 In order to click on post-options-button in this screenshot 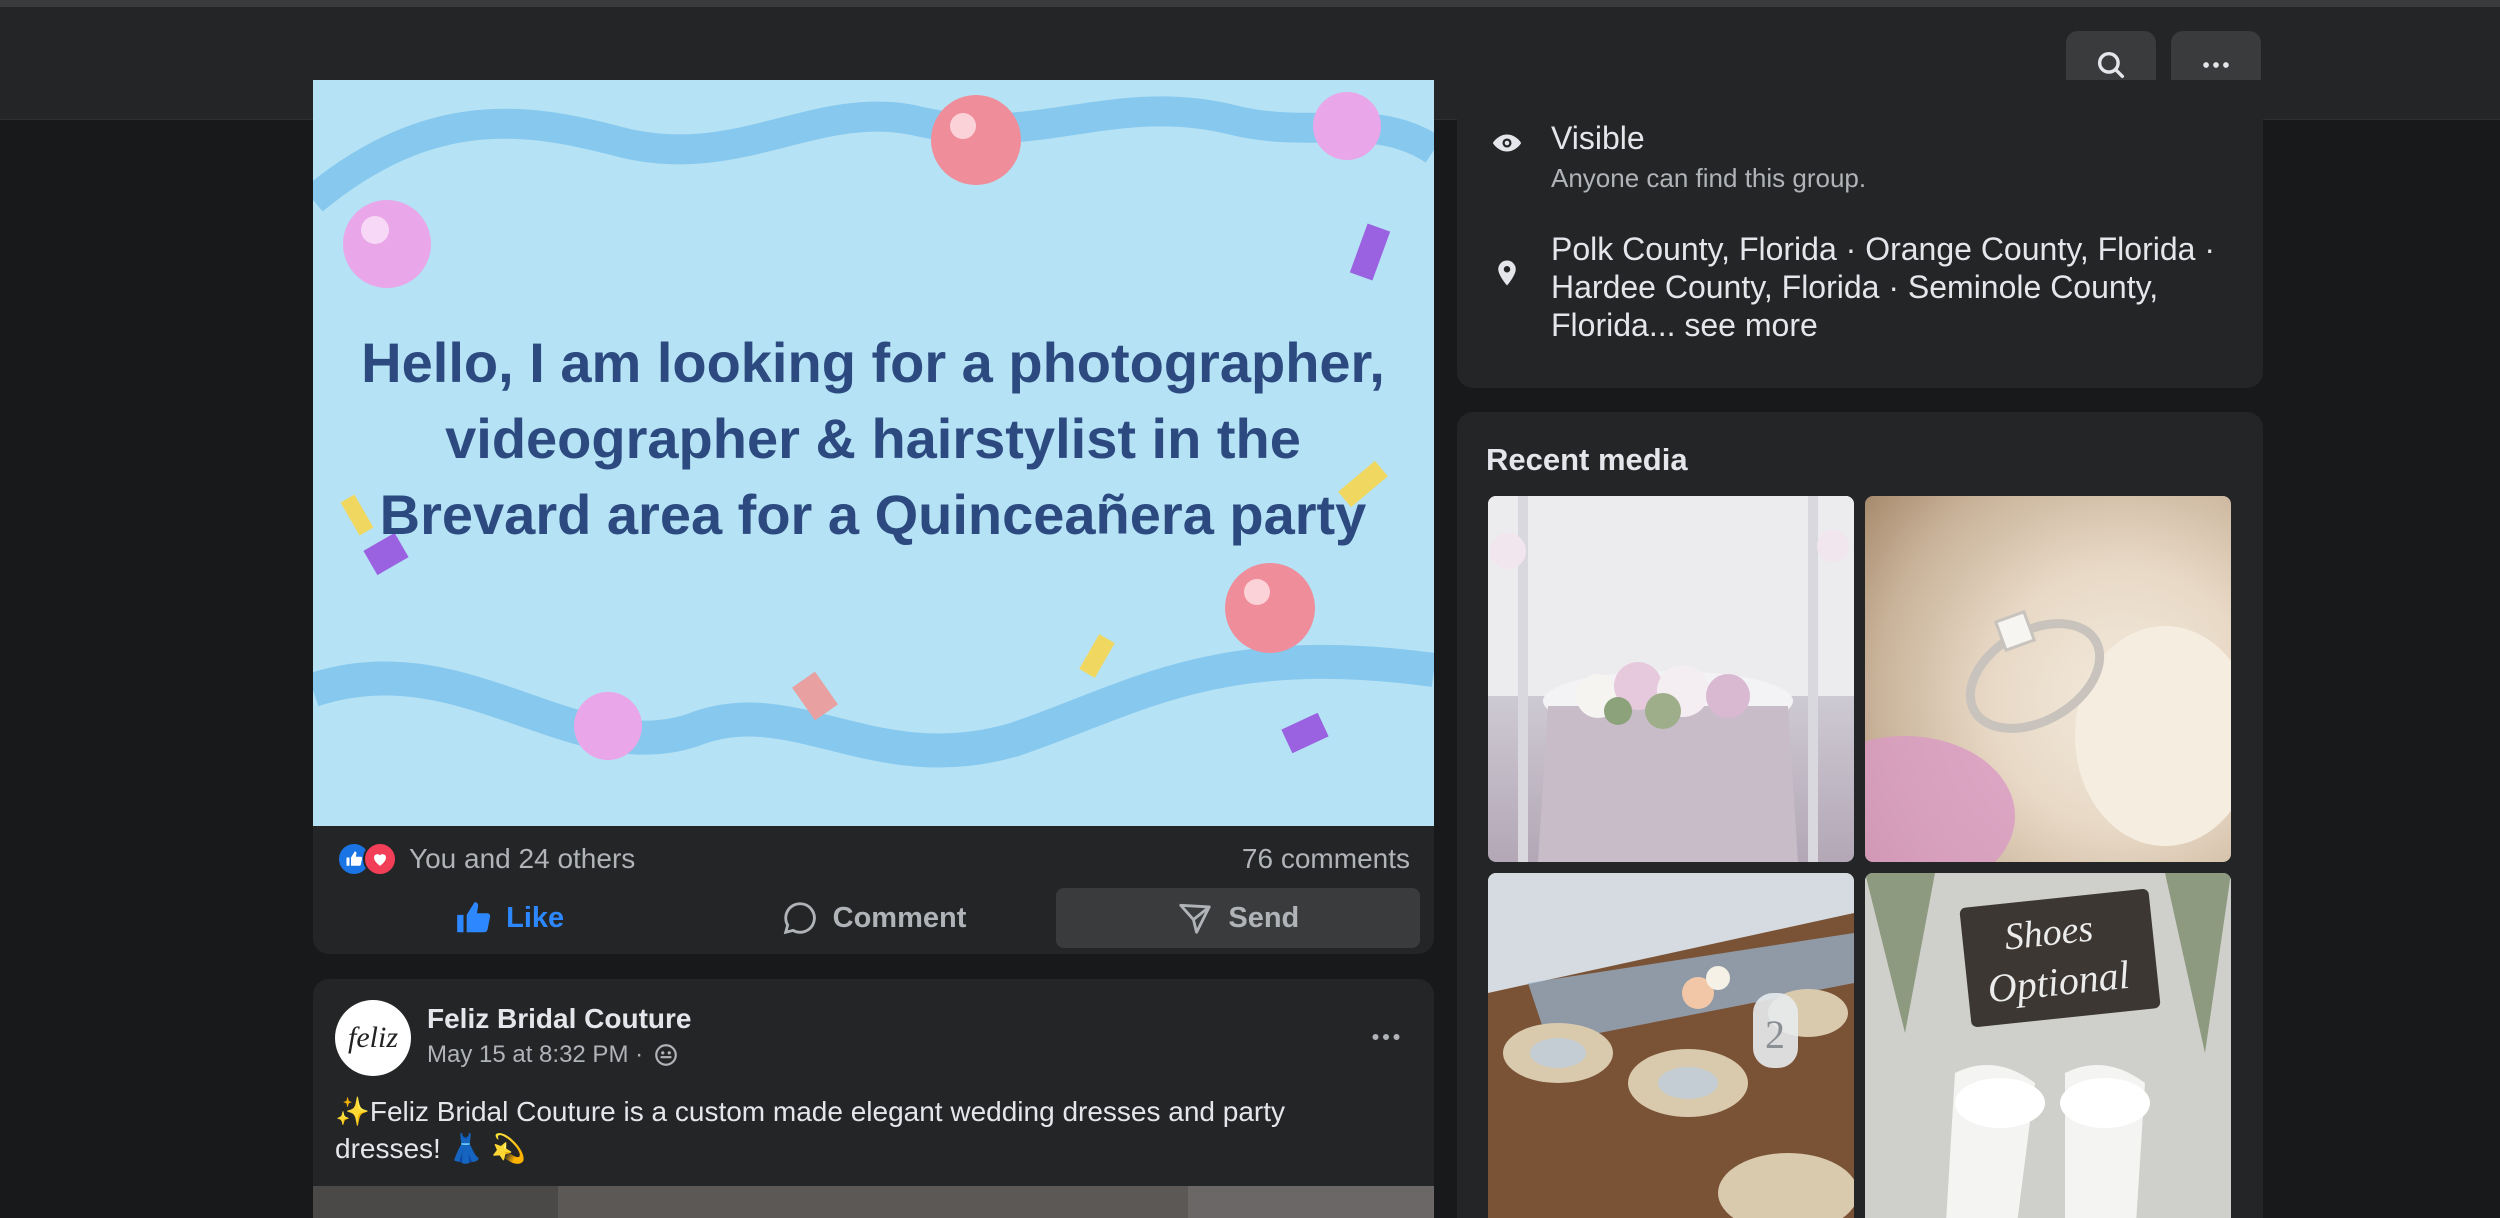, I will do `click(1386, 1037)`.